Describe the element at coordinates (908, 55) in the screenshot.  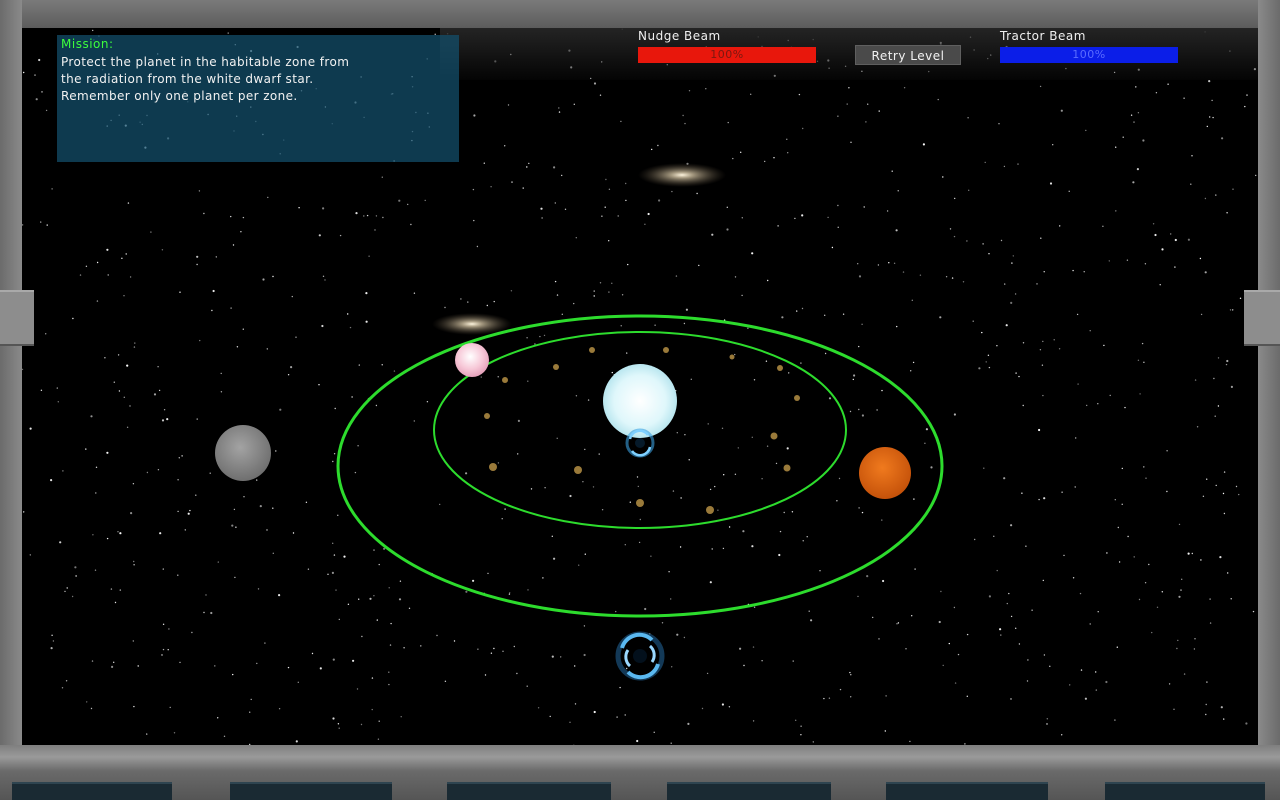
I see `retry-level-button: Retry Level` at that location.